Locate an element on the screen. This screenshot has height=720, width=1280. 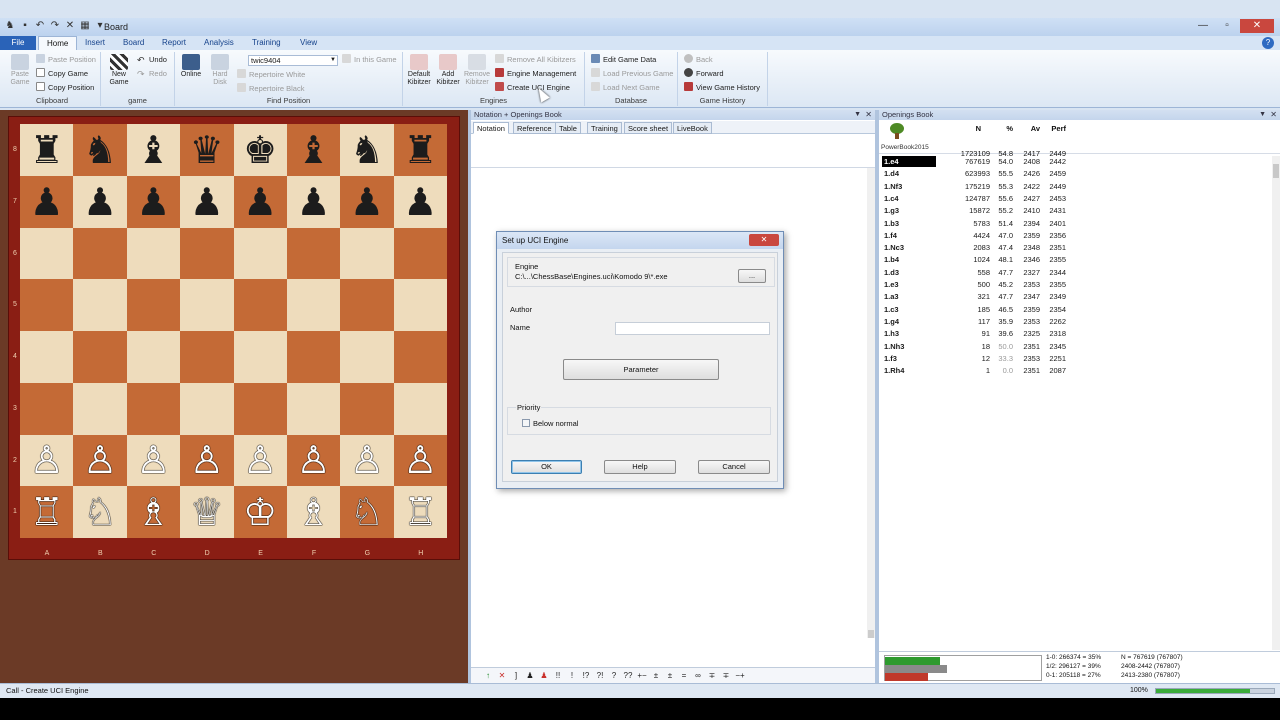
book-row: 1.c3 185 46.5 2359 2354 is located at coordinates (1079, 310).